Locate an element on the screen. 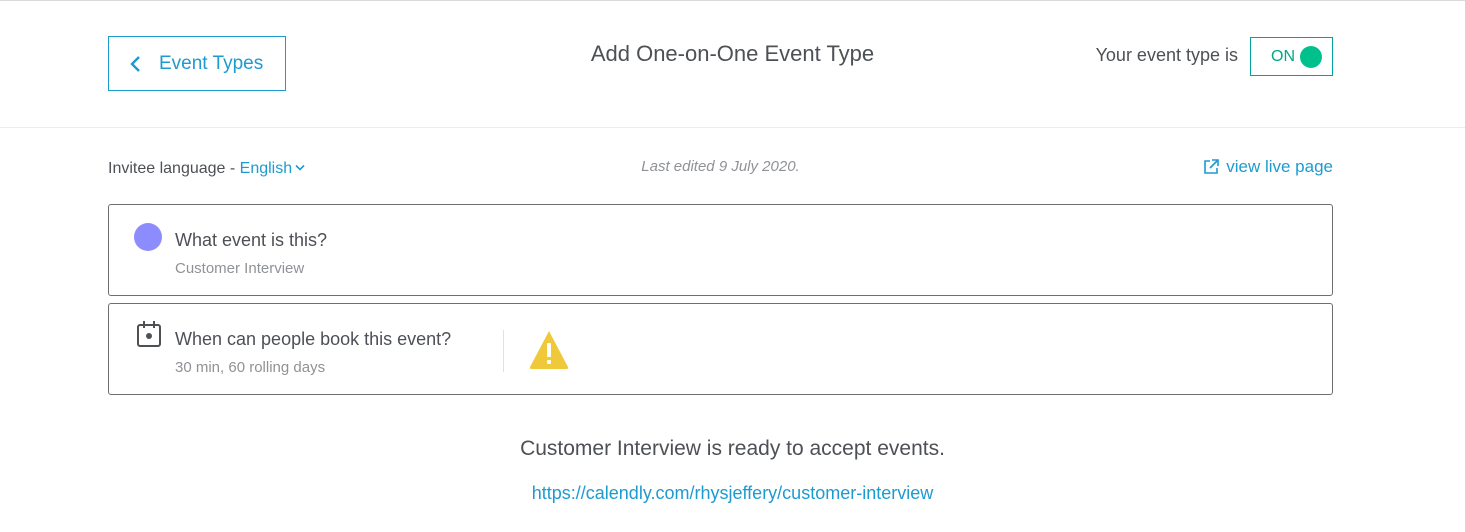 This screenshot has width=1465, height=532. page-title: Add One-on-One Event Type is located at coordinates (732, 53).